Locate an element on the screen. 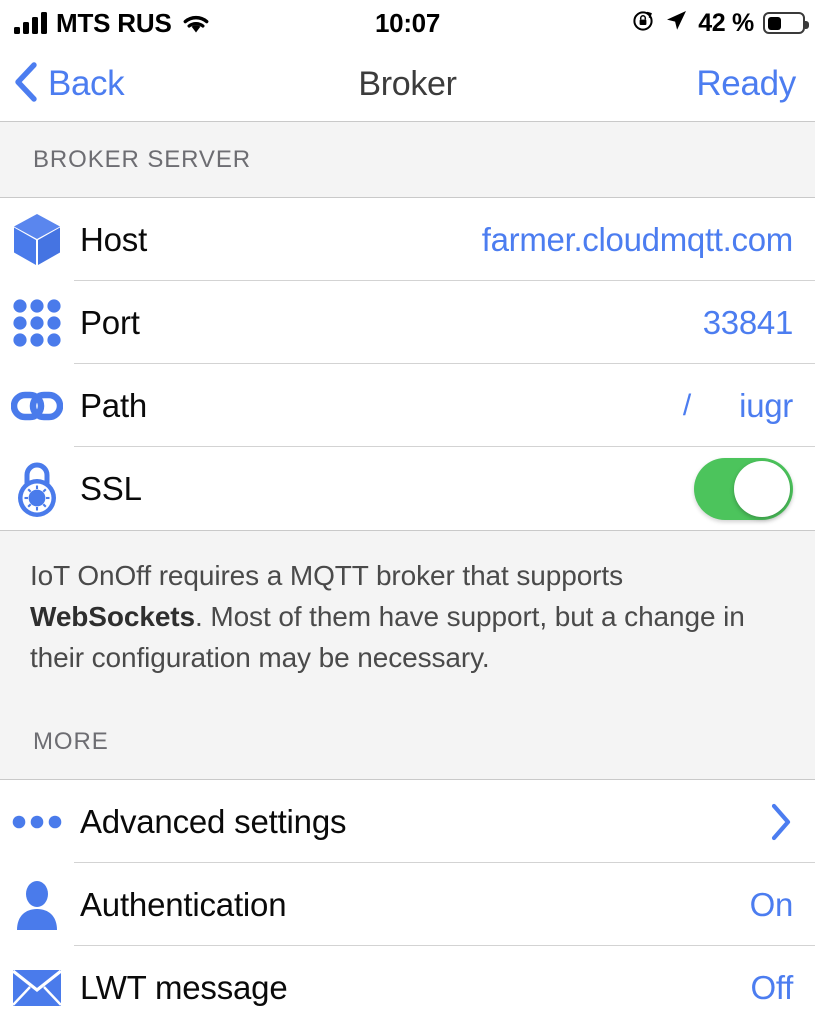  port-value: 33841 is located at coordinates (748, 323).